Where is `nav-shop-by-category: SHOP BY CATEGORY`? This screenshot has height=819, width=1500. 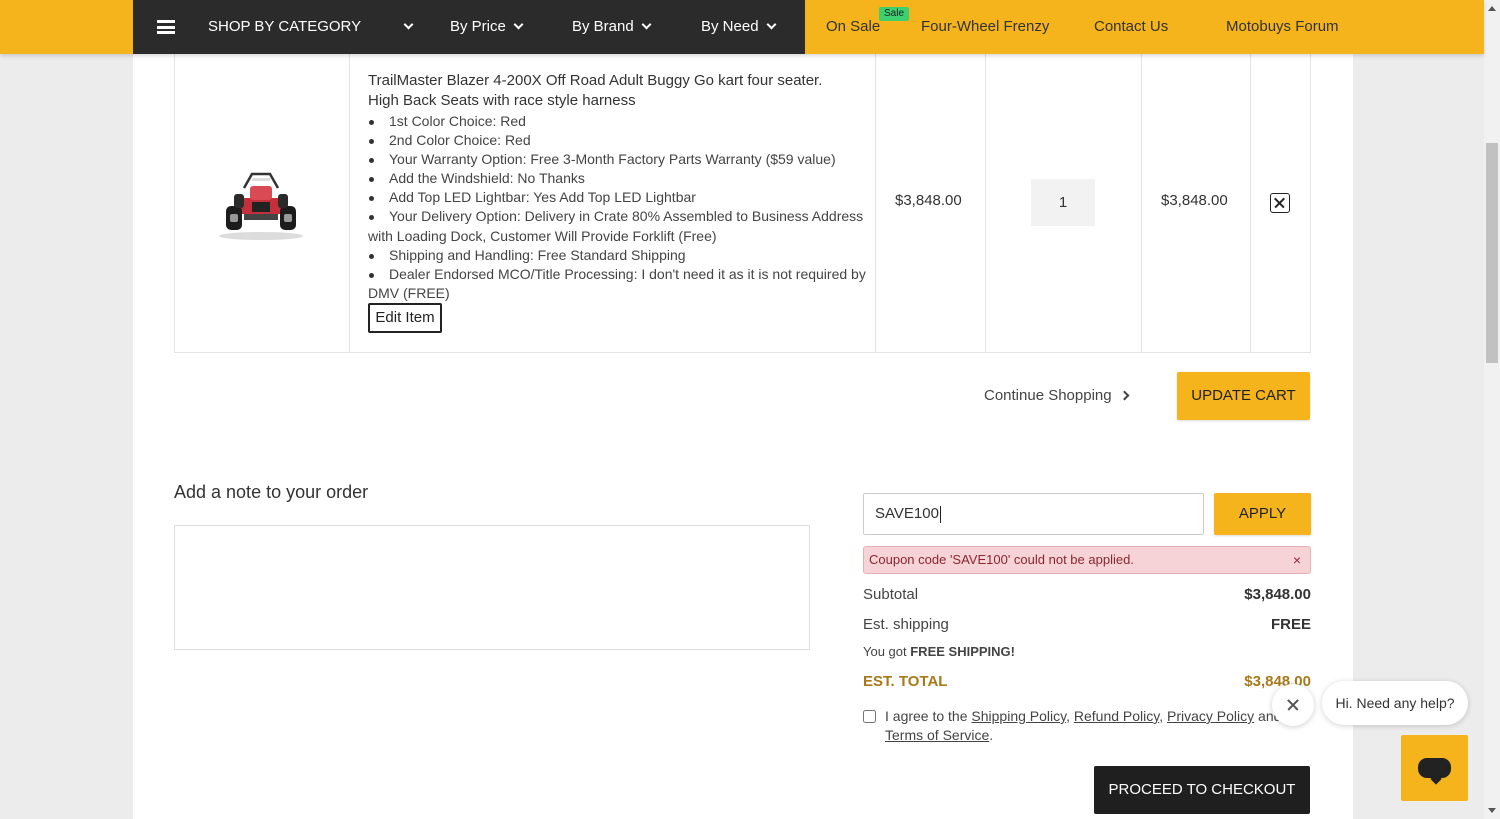
nav-shop-by-category: SHOP BY CATEGORY is located at coordinates (284, 27).